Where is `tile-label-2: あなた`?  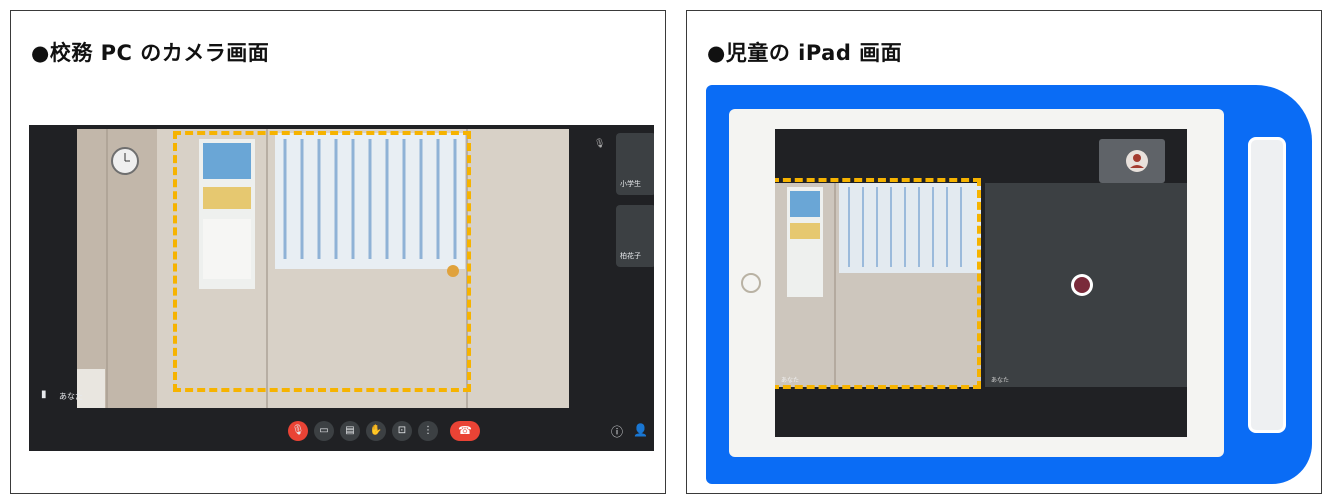 tile-label-2: あなた is located at coordinates (1000, 380).